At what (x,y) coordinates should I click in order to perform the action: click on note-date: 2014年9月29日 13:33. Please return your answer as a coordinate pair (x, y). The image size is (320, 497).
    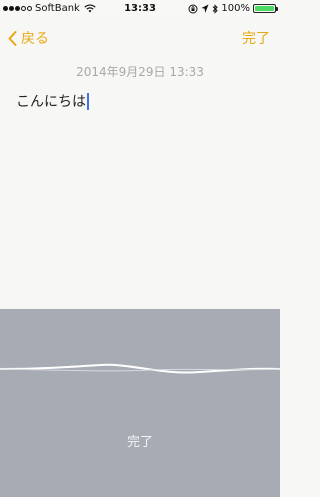
    Looking at the image, I should click on (140, 72).